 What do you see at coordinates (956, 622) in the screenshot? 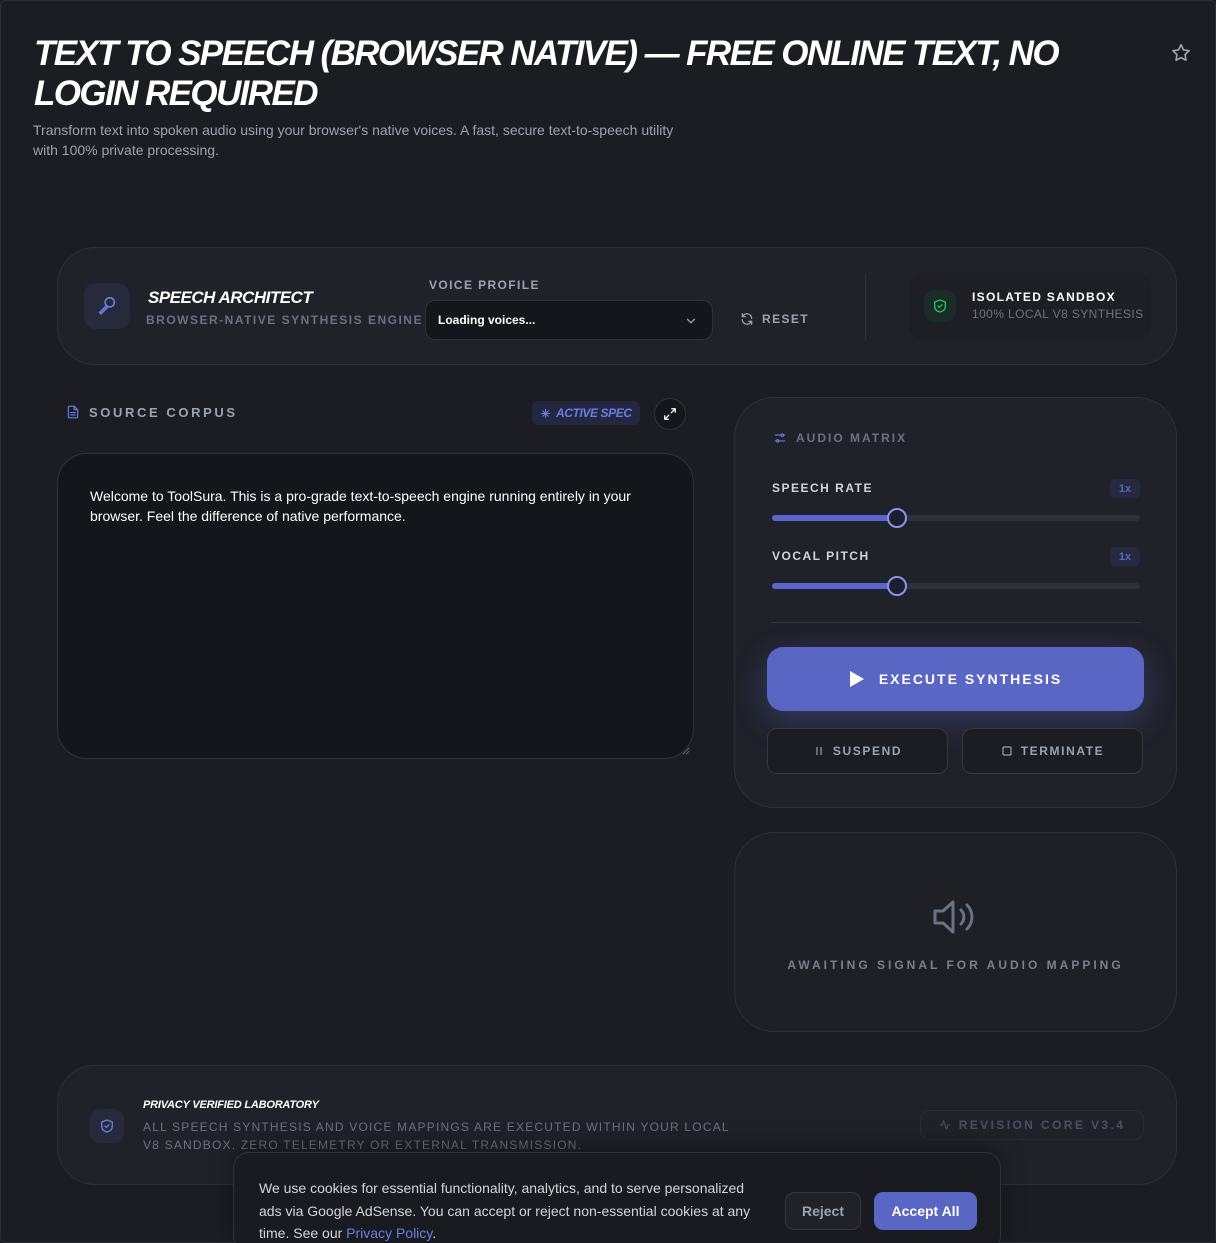
I see `matrix-divider` at bounding box center [956, 622].